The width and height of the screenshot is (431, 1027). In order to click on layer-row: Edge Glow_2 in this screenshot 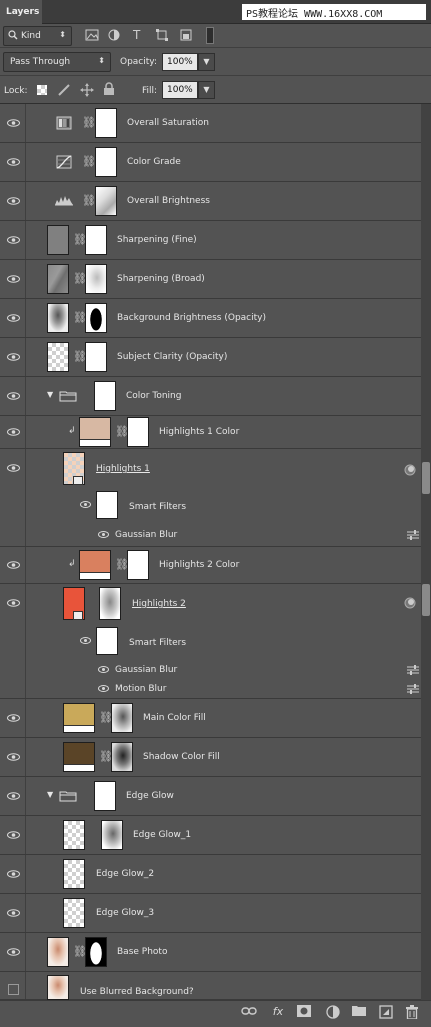, I will do `click(210, 874)`.